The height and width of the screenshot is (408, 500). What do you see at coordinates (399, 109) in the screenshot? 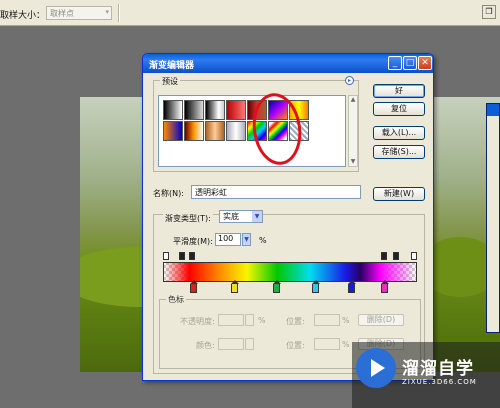
I see `reset-button: 复位` at bounding box center [399, 109].